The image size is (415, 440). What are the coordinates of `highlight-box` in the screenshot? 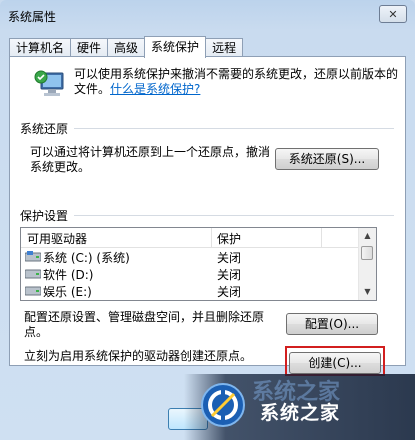 It's located at (335, 361).